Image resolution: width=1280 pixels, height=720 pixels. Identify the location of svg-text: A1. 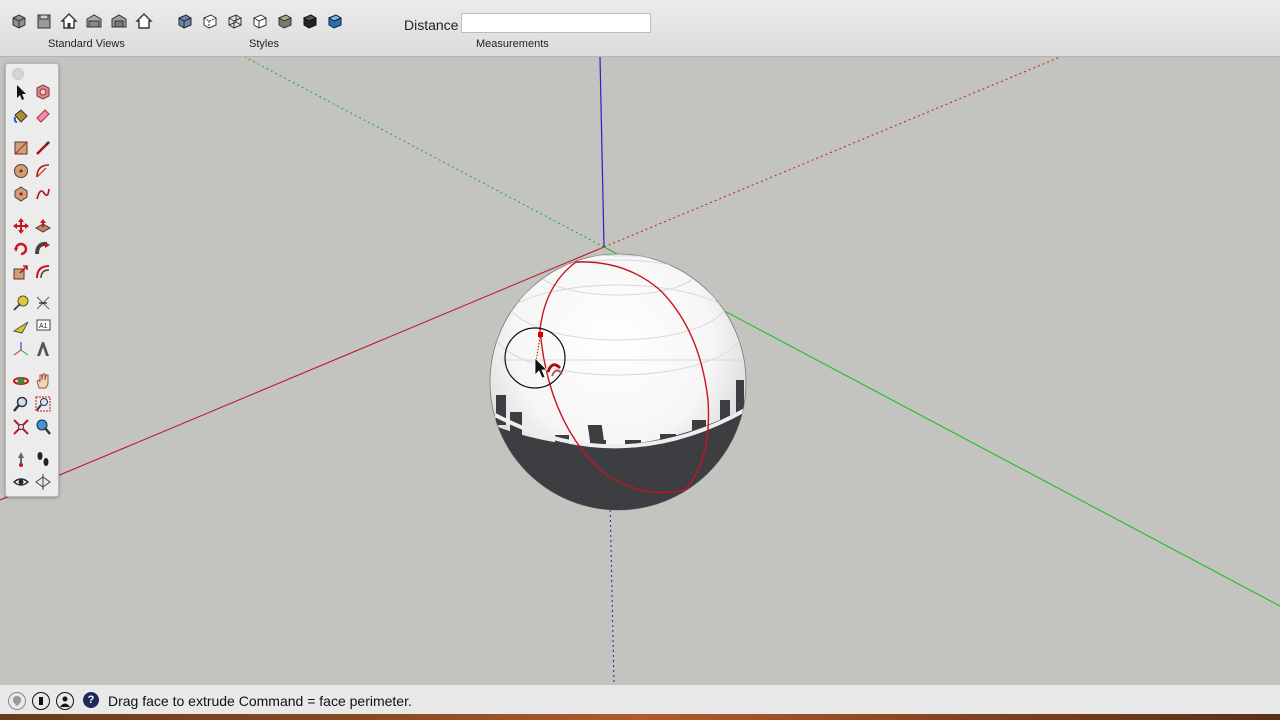
(43, 326).